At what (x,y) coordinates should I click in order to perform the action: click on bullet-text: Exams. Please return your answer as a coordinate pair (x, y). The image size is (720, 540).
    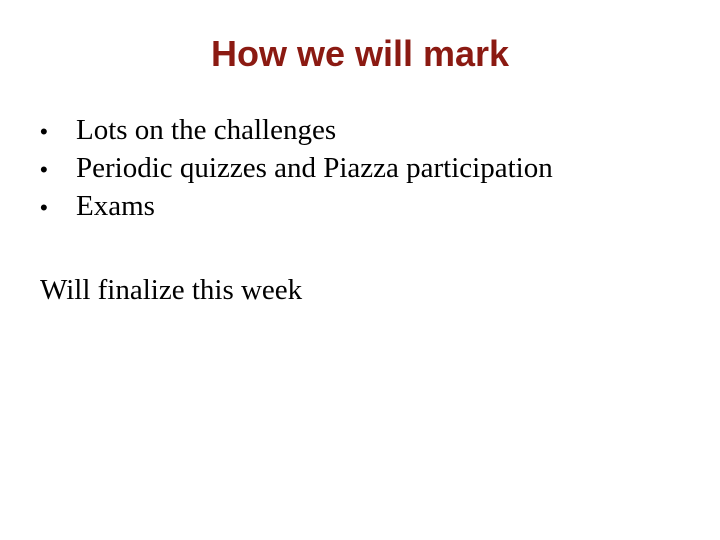
    Looking at the image, I should click on (115, 206).